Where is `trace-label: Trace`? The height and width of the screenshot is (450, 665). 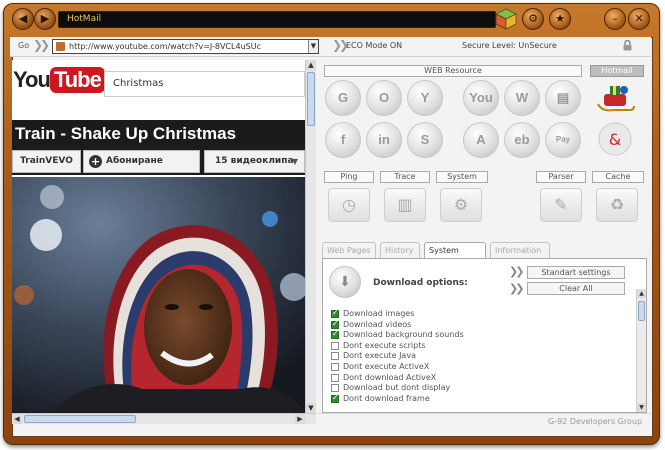 trace-label: Trace is located at coordinates (405, 177).